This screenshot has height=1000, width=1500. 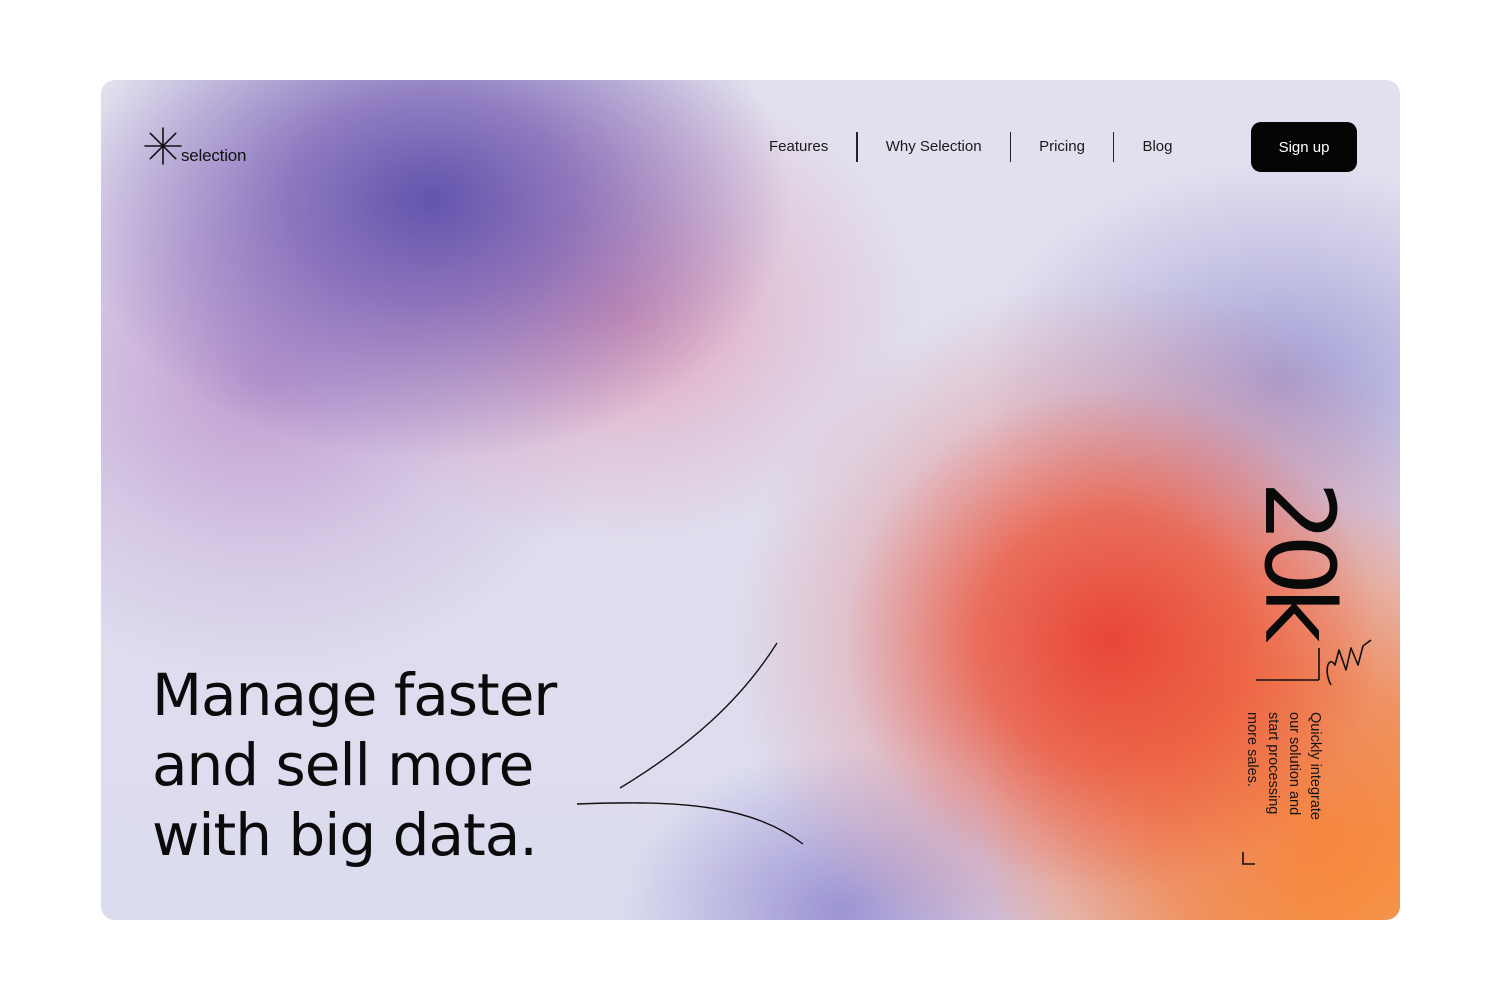 What do you see at coordinates (934, 147) in the screenshot?
I see `nav-item-why-selection: Why Selection` at bounding box center [934, 147].